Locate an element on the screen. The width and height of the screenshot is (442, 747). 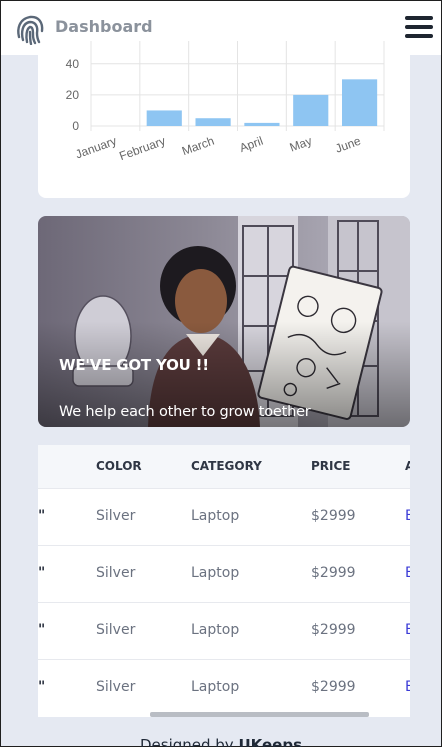
x-tick-label: February is located at coordinates (142, 149).